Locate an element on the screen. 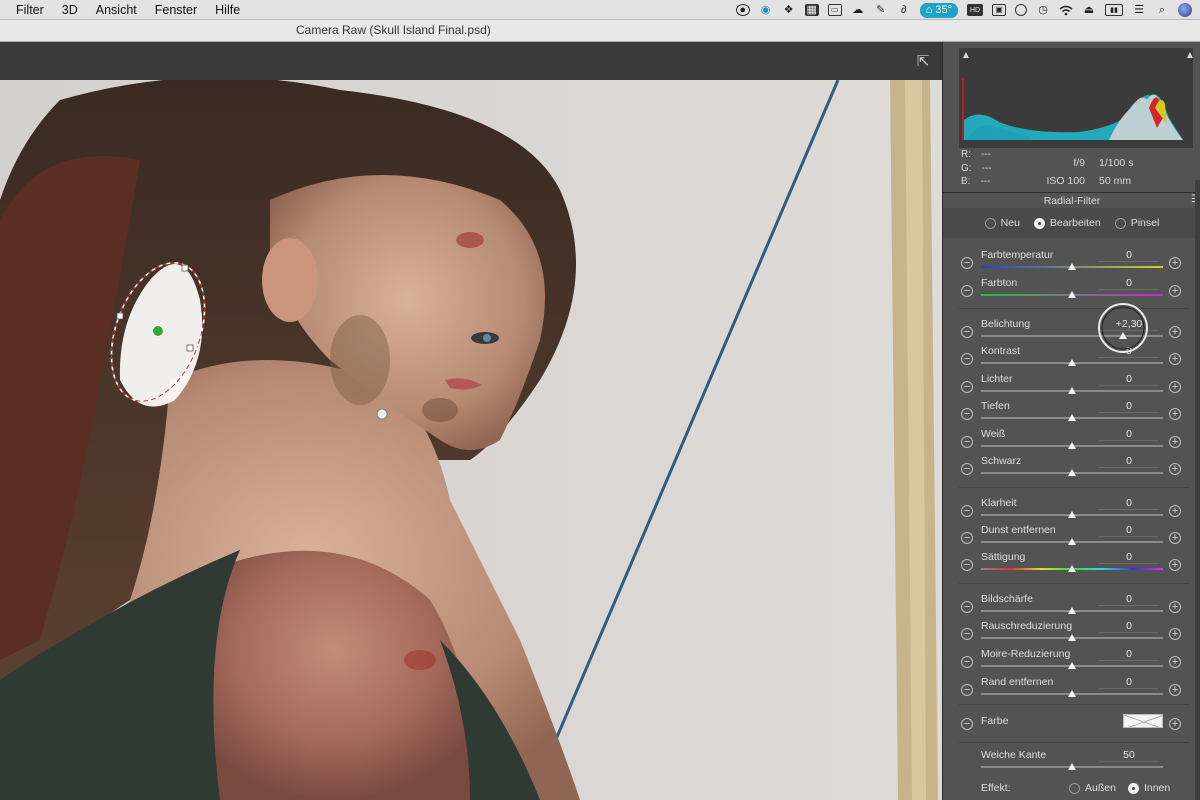 This screenshot has width=1200, height=800. menu-3d: 3D is located at coordinates (70, 10).